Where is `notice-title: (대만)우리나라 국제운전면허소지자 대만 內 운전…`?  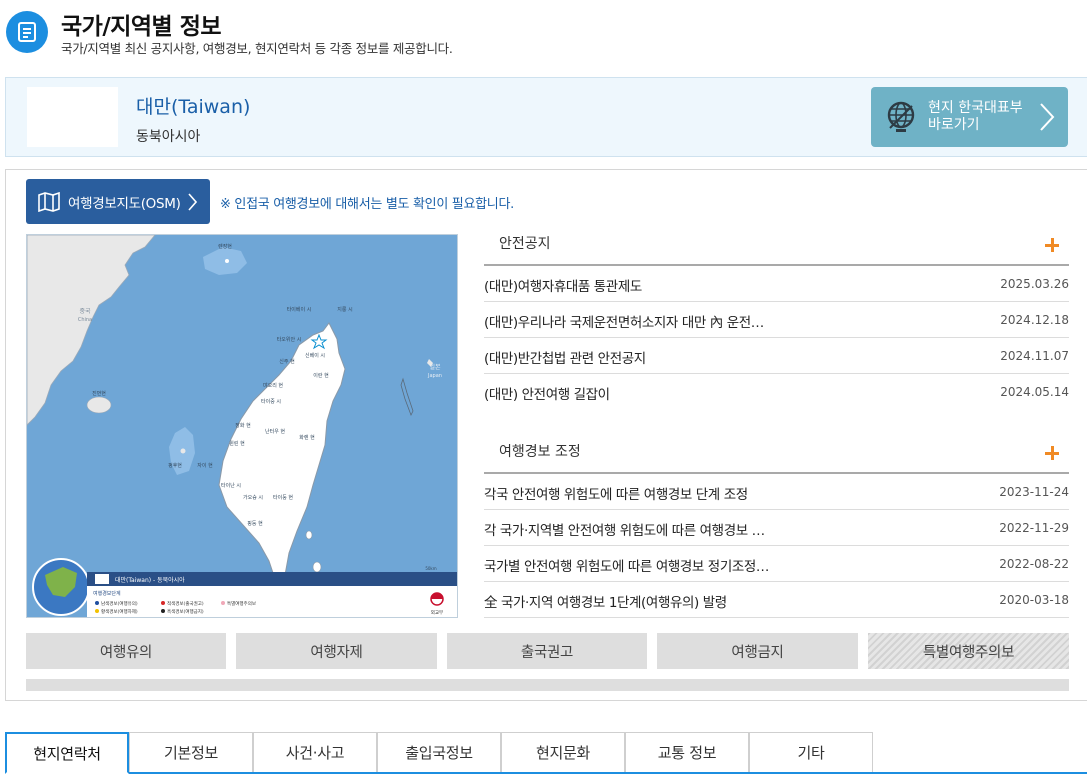 notice-title: (대만)우리나라 국제운전면허소지자 대만 內 운전… is located at coordinates (624, 321).